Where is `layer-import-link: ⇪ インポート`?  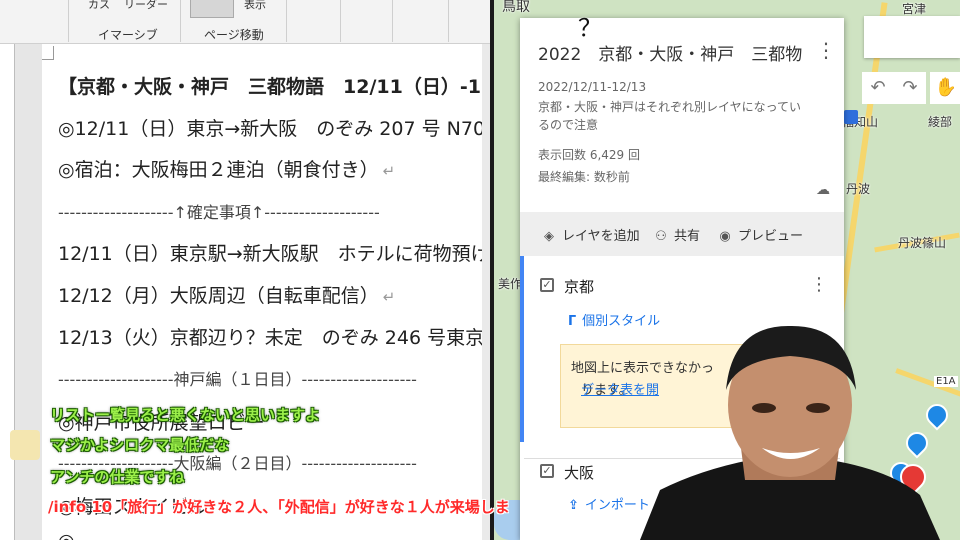
layer-import-link: ⇪ インポート is located at coordinates (609, 503).